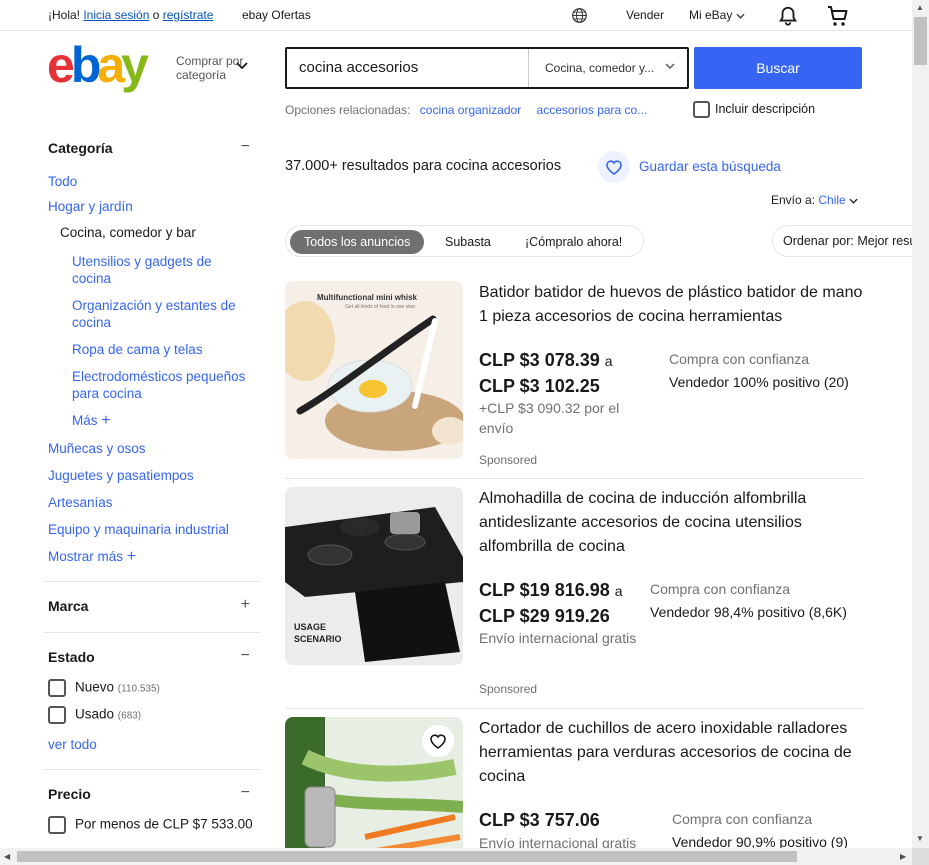  I want to click on sidebar-item-toys: Juguetes y pasatiempos, so click(119, 475).